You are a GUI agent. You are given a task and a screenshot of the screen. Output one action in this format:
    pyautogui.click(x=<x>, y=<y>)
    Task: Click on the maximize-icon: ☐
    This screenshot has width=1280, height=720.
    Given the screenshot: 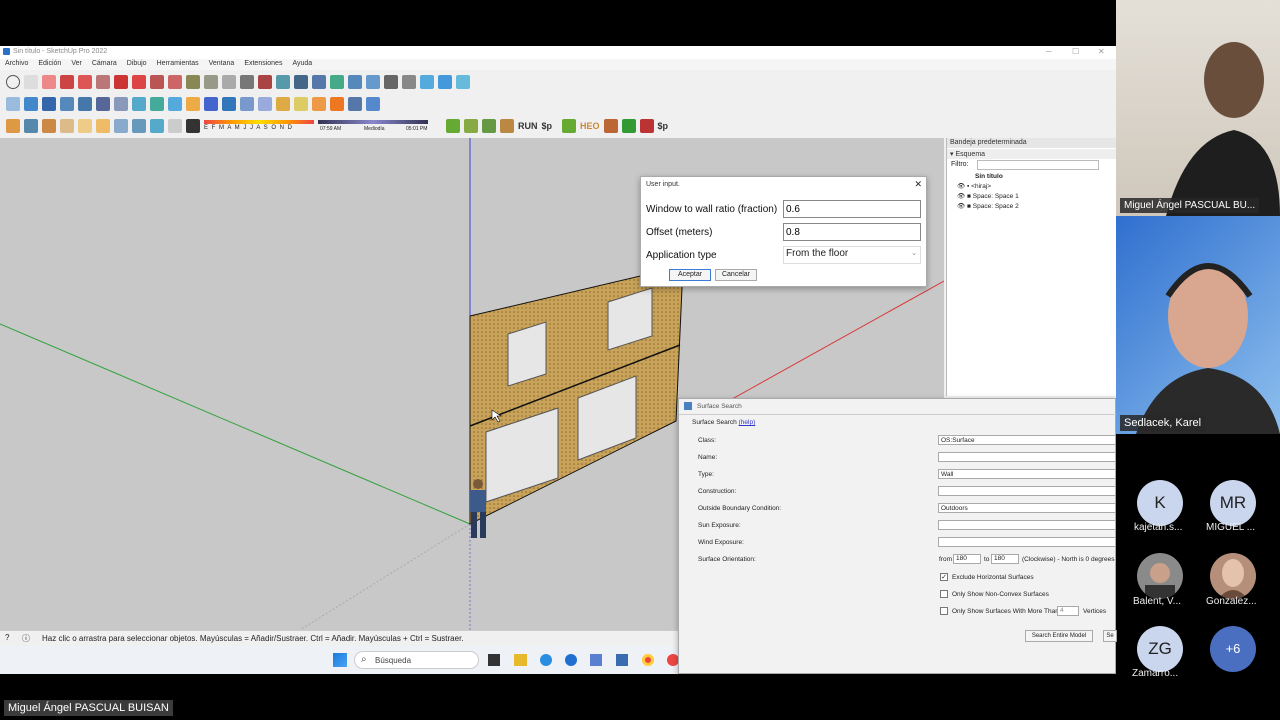 What is the action you would take?
    pyautogui.click(x=1075, y=51)
    